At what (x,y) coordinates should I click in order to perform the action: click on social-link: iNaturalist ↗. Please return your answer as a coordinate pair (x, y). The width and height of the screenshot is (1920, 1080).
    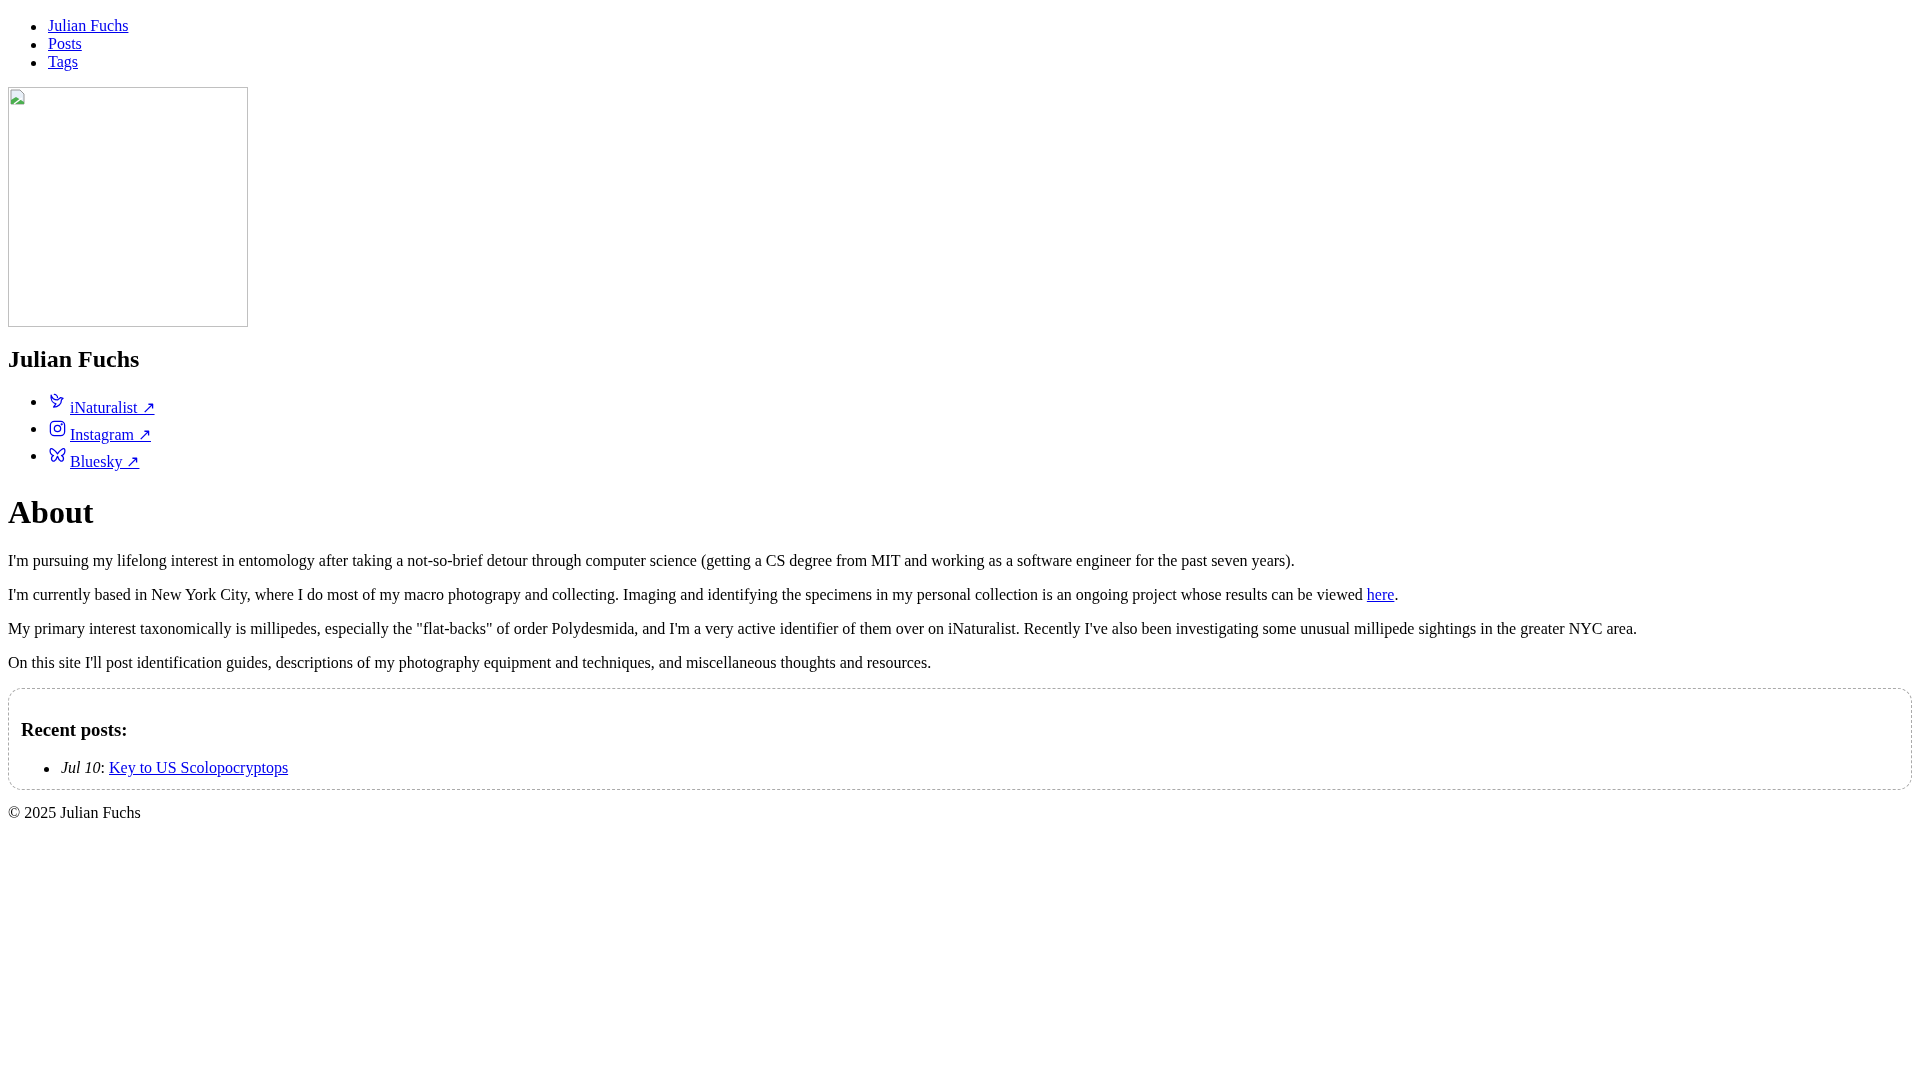
    Looking at the image, I should click on (101, 405).